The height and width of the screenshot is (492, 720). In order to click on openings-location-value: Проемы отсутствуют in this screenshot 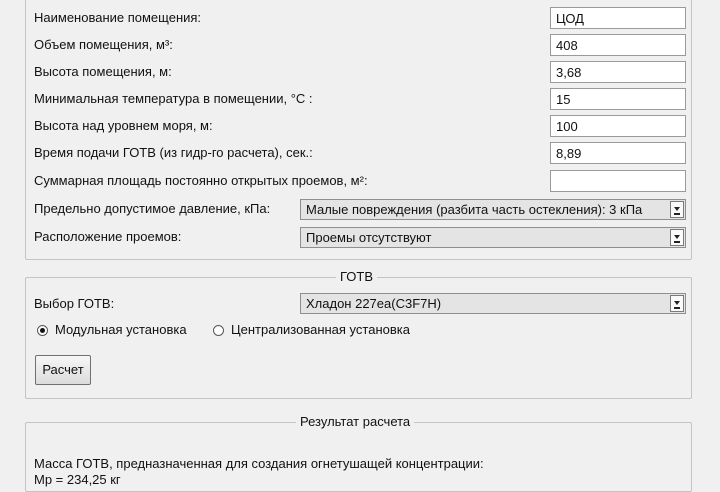, I will do `click(369, 237)`.